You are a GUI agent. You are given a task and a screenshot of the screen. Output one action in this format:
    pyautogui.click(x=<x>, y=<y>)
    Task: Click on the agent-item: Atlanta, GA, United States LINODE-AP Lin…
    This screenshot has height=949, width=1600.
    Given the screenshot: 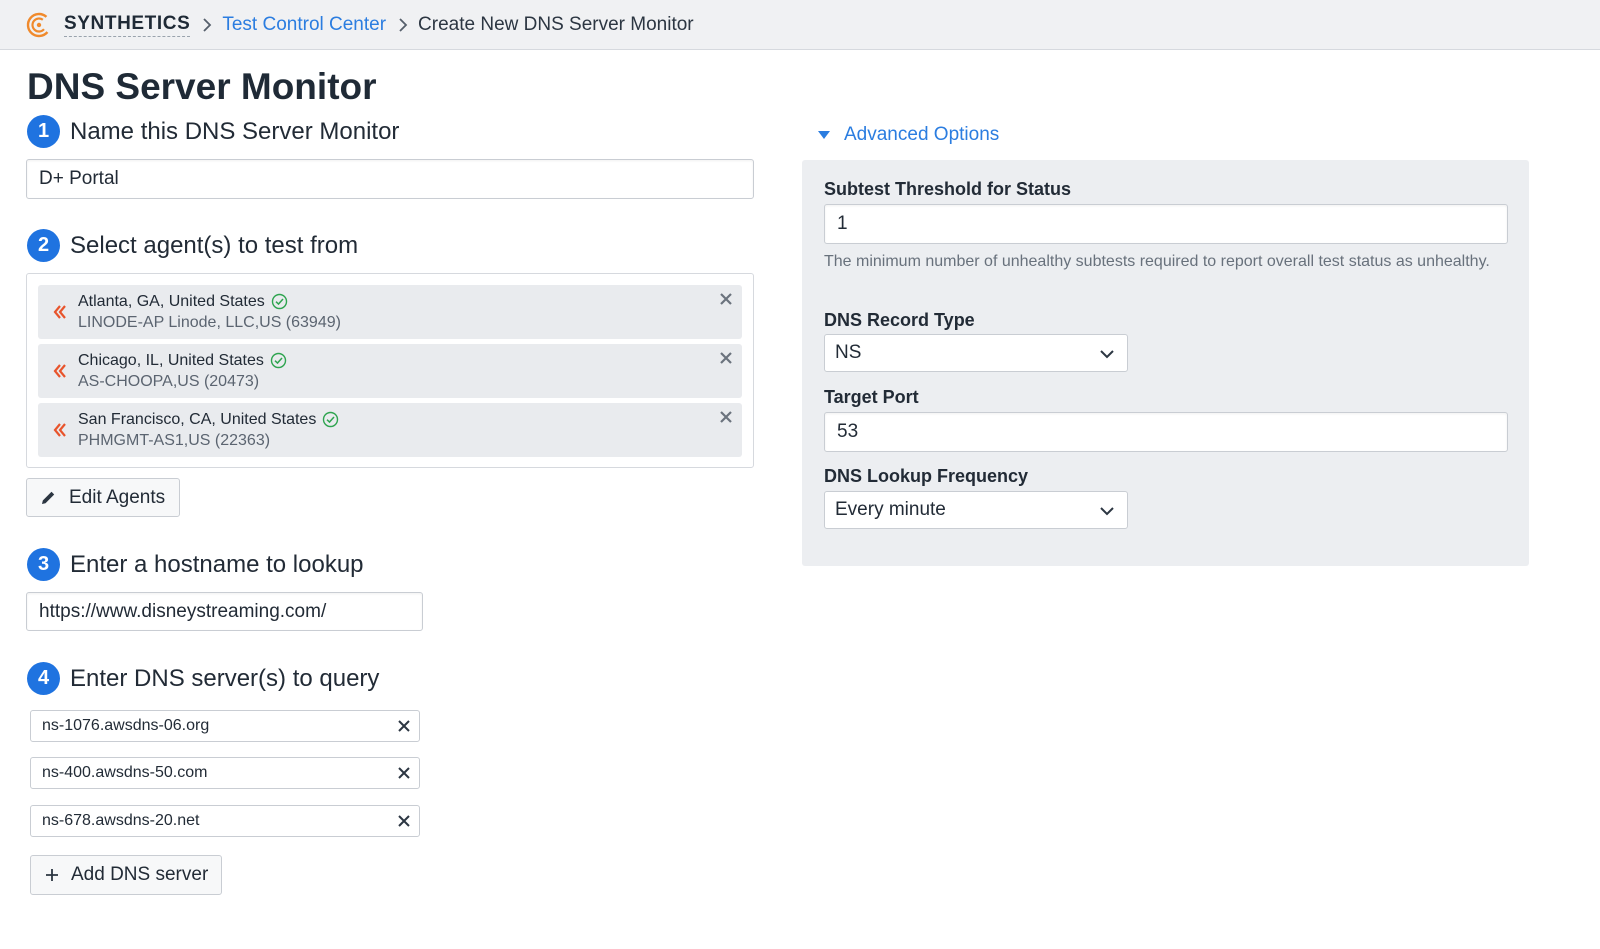 What is the action you would take?
    pyautogui.click(x=390, y=312)
    